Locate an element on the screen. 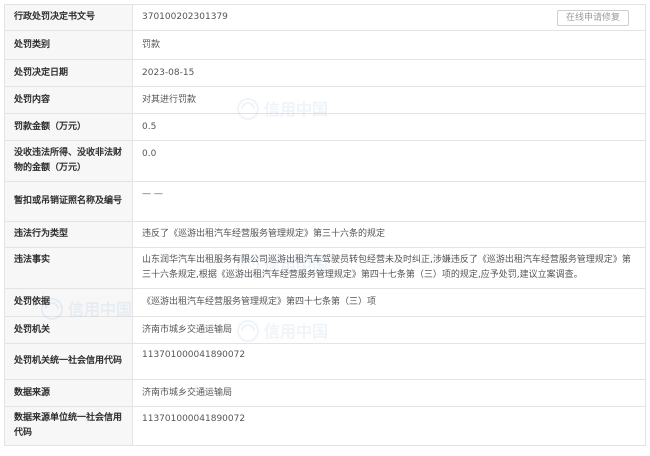 The image size is (650, 456). row-decision-number: 行政处罚决定书文号 370100202301379 在线申请修复 is located at coordinates (325, 17).